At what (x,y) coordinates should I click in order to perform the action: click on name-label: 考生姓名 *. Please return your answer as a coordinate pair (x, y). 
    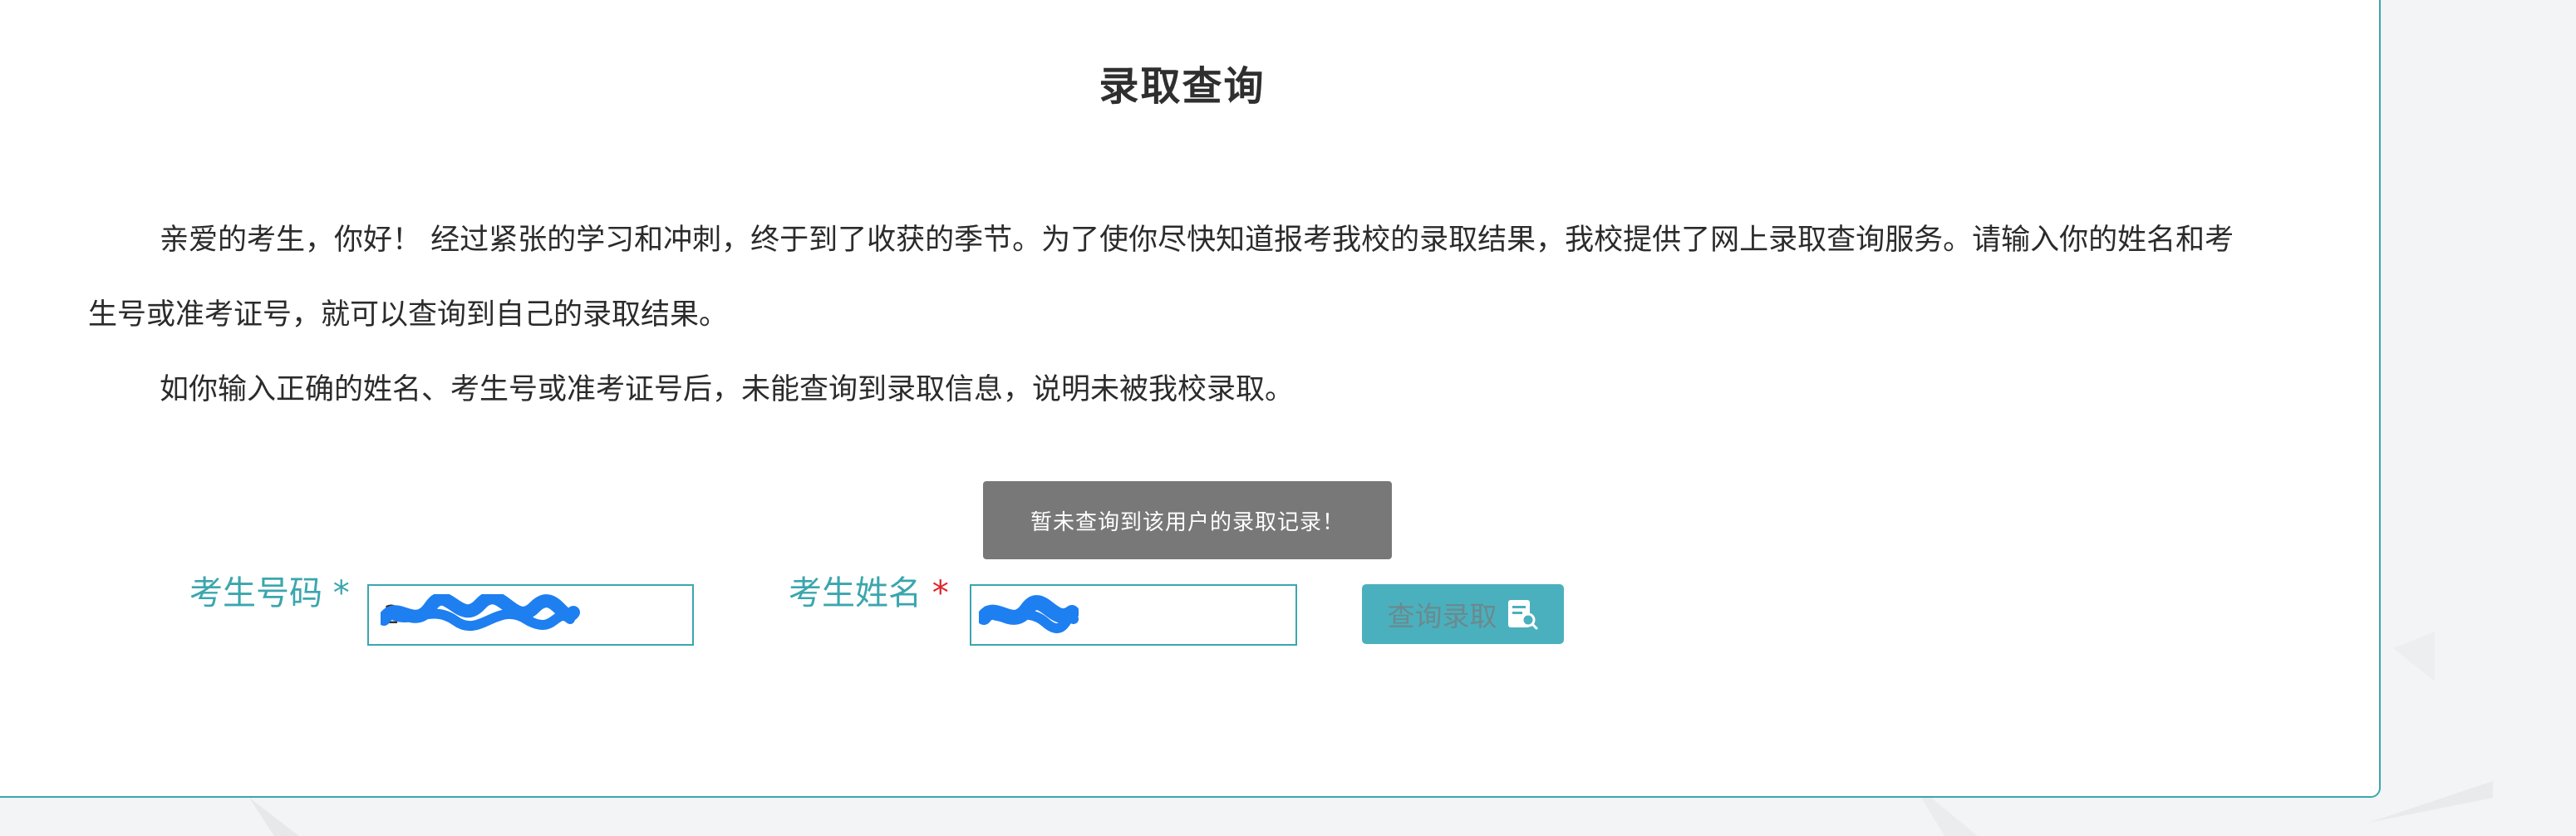
    Looking at the image, I should click on (869, 593).